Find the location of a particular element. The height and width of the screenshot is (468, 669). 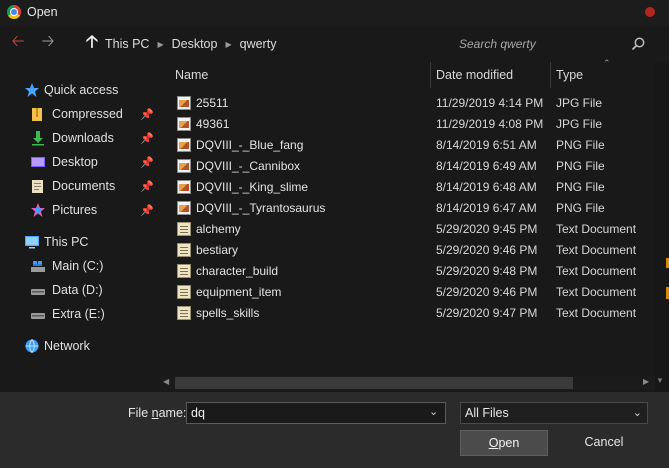

open-button: Open is located at coordinates (504, 443).